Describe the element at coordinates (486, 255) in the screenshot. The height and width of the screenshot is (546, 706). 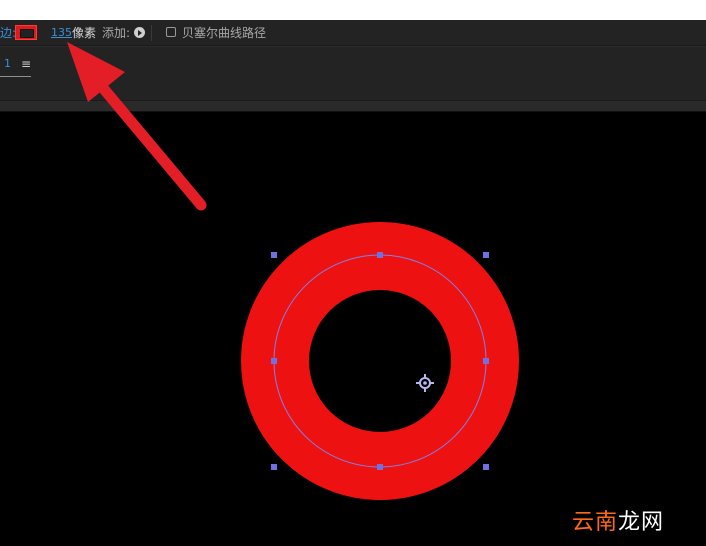
I see `handle-top-right` at that location.